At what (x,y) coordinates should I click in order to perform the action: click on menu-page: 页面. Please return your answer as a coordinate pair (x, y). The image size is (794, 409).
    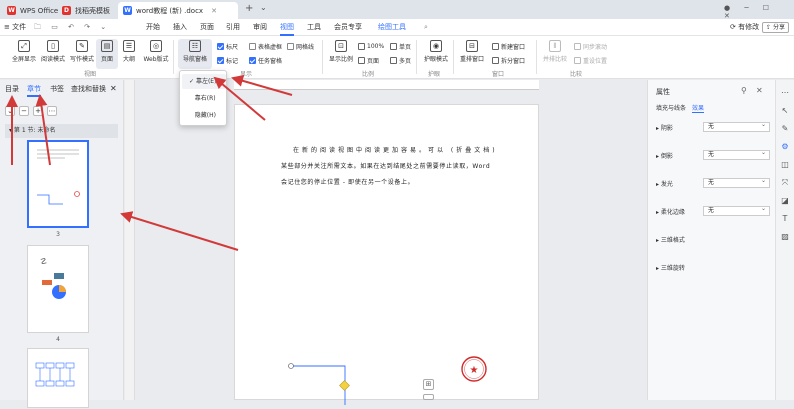
    Looking at the image, I should click on (207, 27).